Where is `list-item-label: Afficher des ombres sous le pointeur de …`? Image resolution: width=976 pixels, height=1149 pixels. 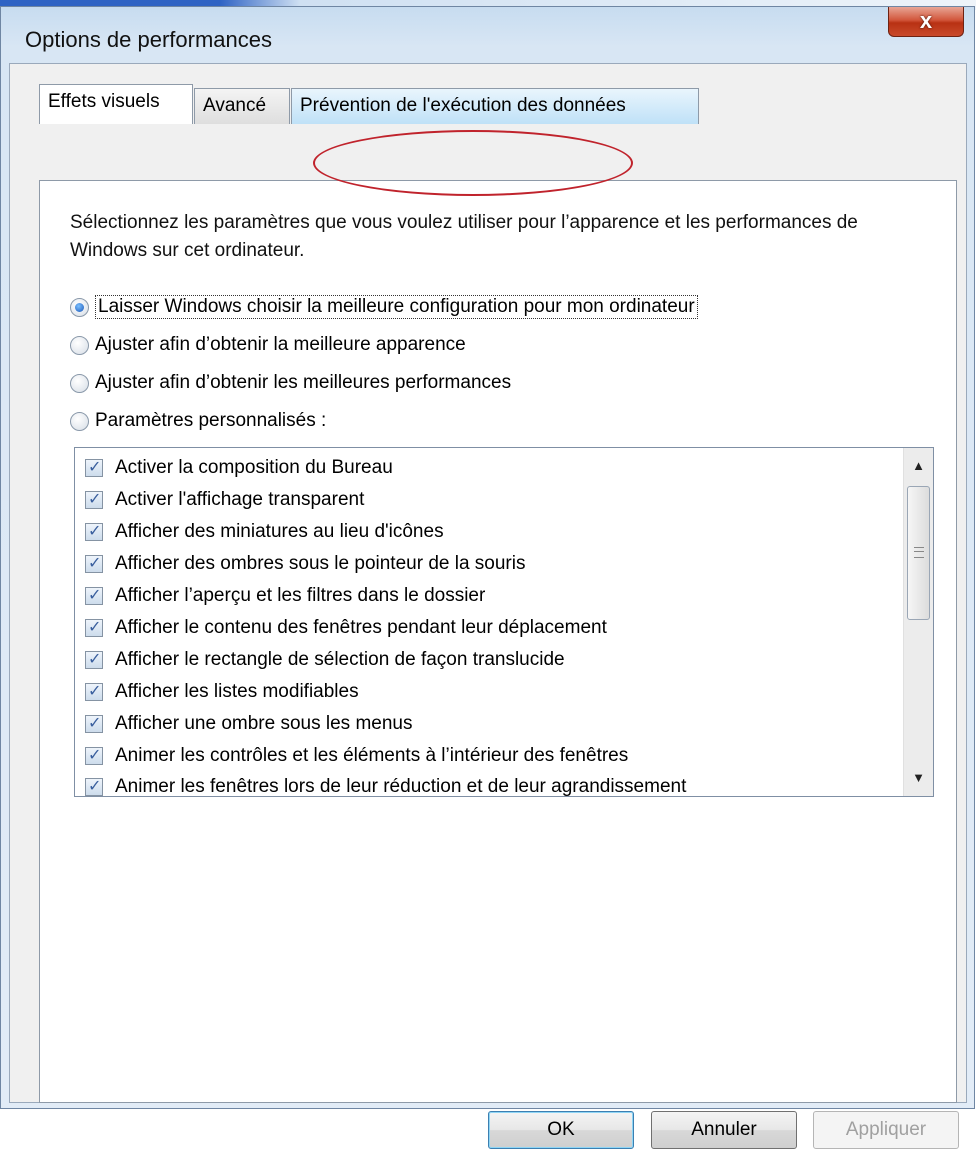
list-item-label: Afficher des ombres sous le pointeur de … is located at coordinates (320, 563).